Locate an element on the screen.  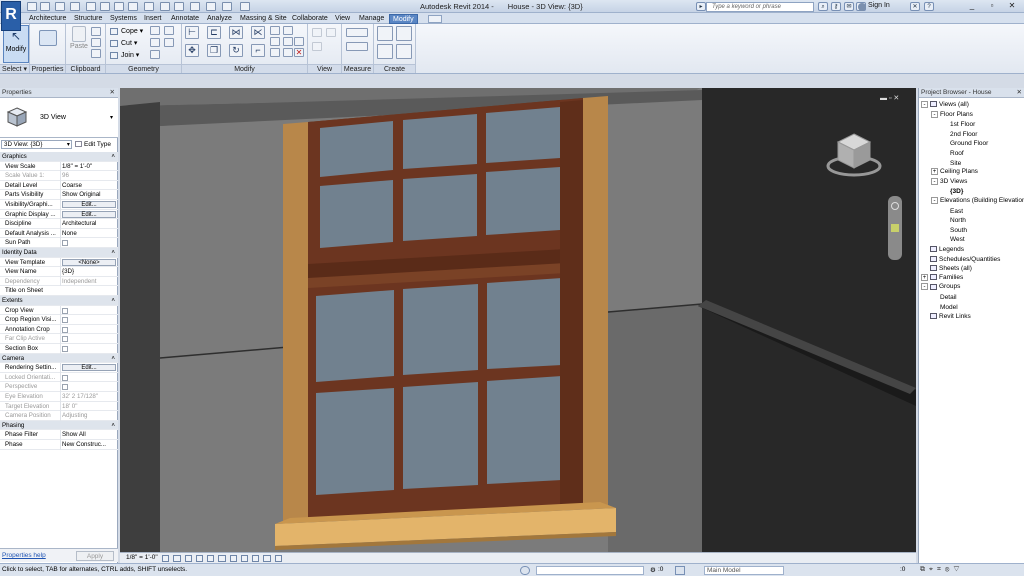
browser-tree-item: Revit Links is located at coordinates (946, 316).